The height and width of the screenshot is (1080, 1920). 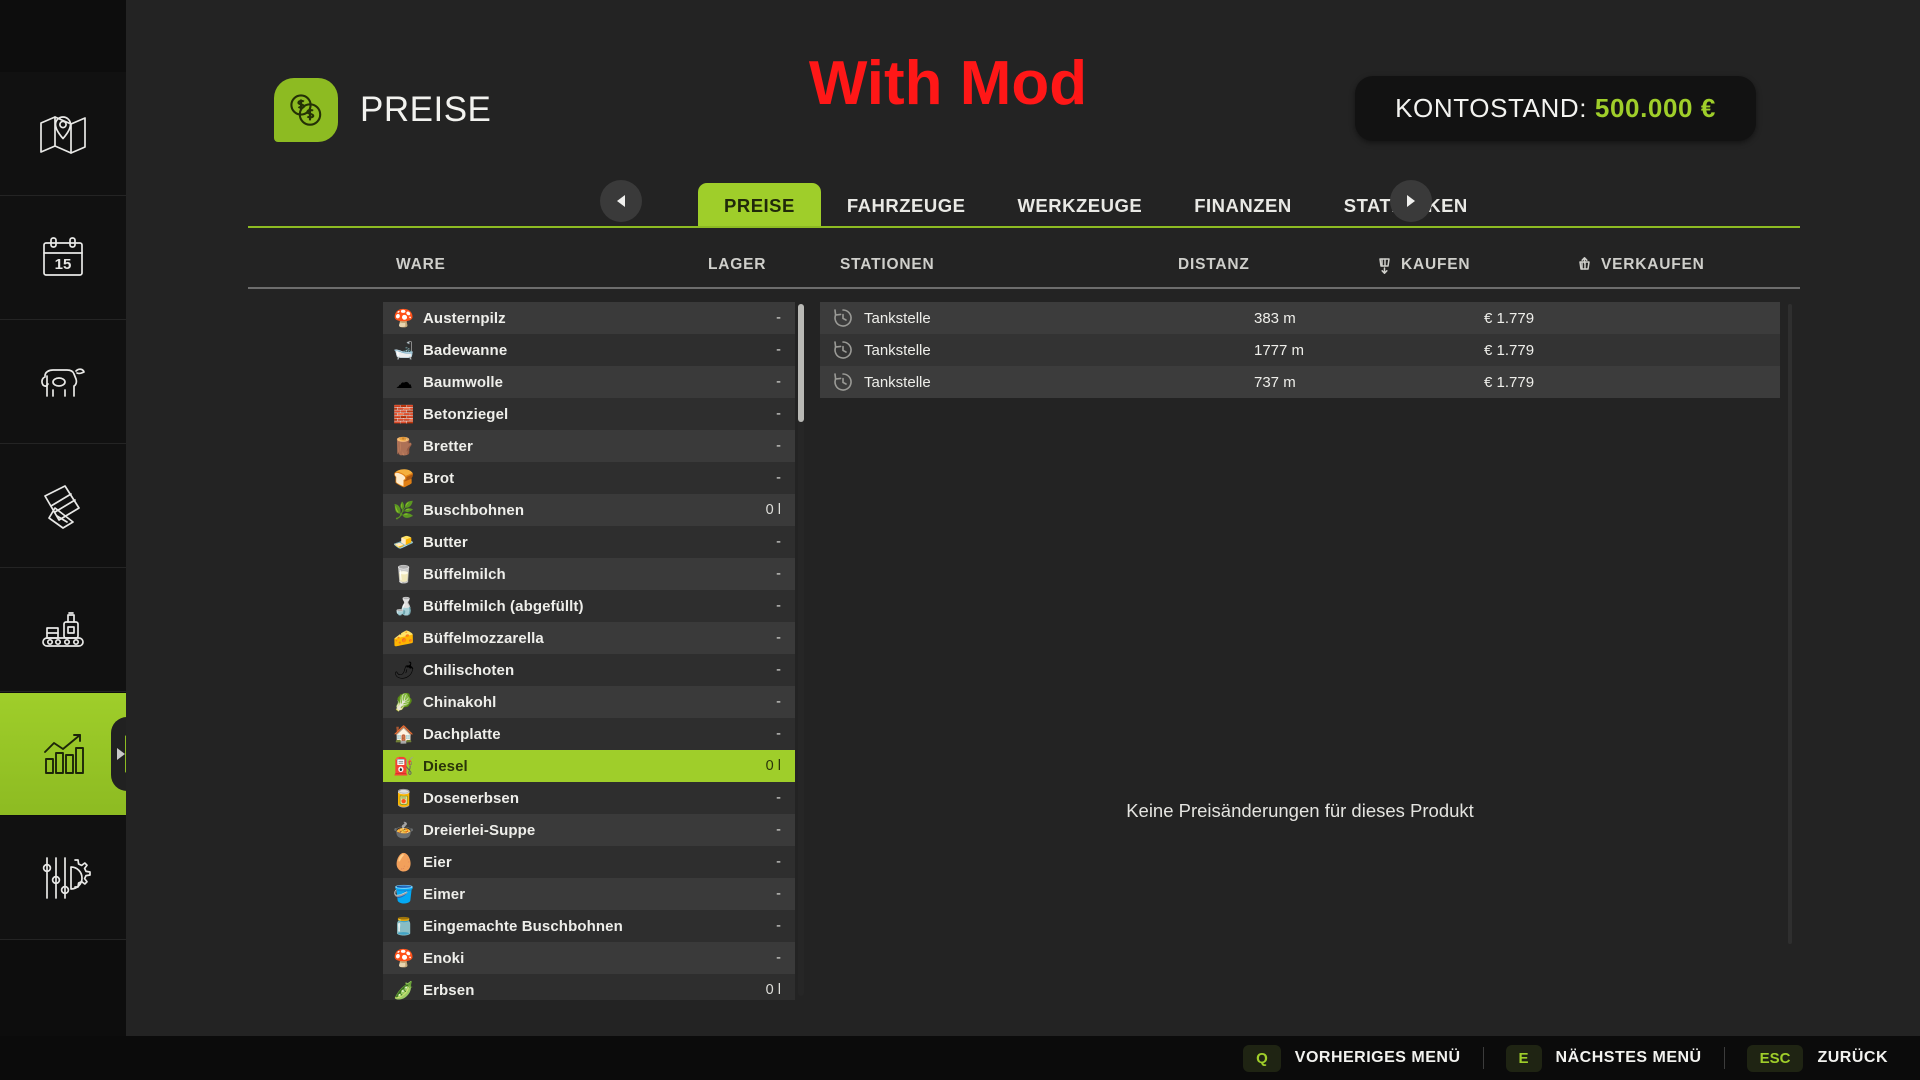 I want to click on contracts-icon, so click(x=63, y=506).